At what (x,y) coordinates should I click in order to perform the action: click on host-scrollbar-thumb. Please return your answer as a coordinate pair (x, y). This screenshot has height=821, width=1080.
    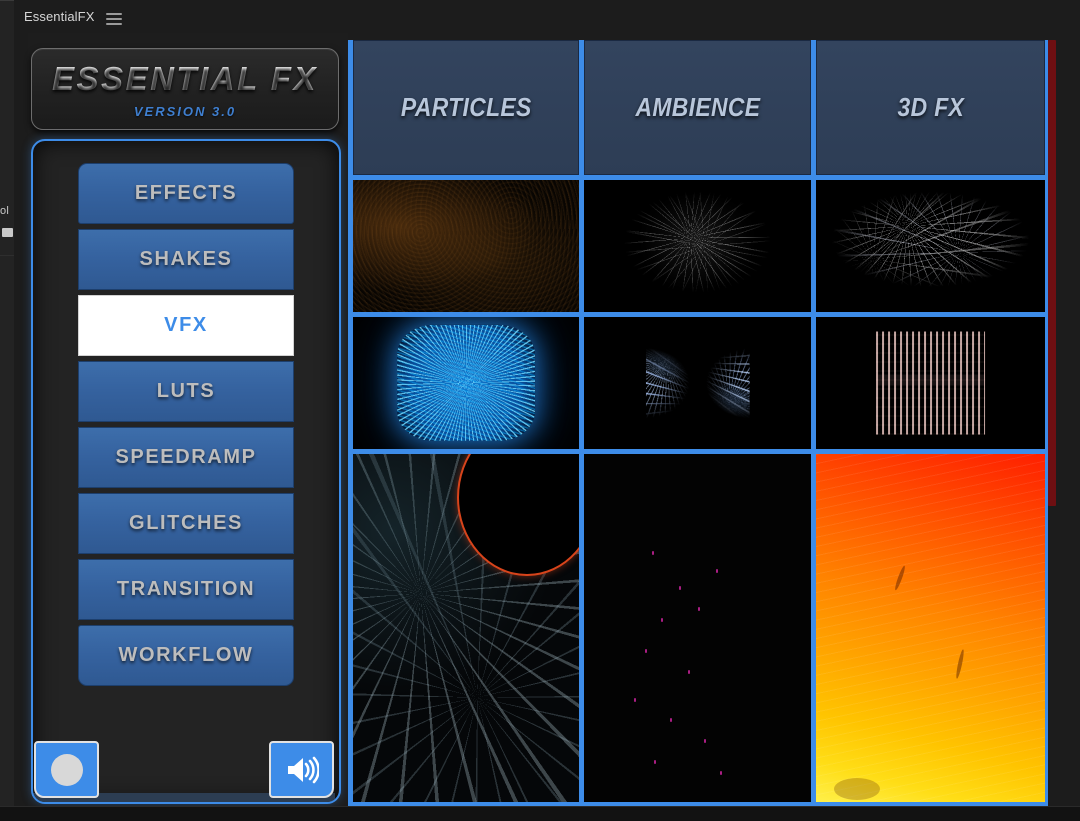
    Looking at the image, I should click on (1052, 273).